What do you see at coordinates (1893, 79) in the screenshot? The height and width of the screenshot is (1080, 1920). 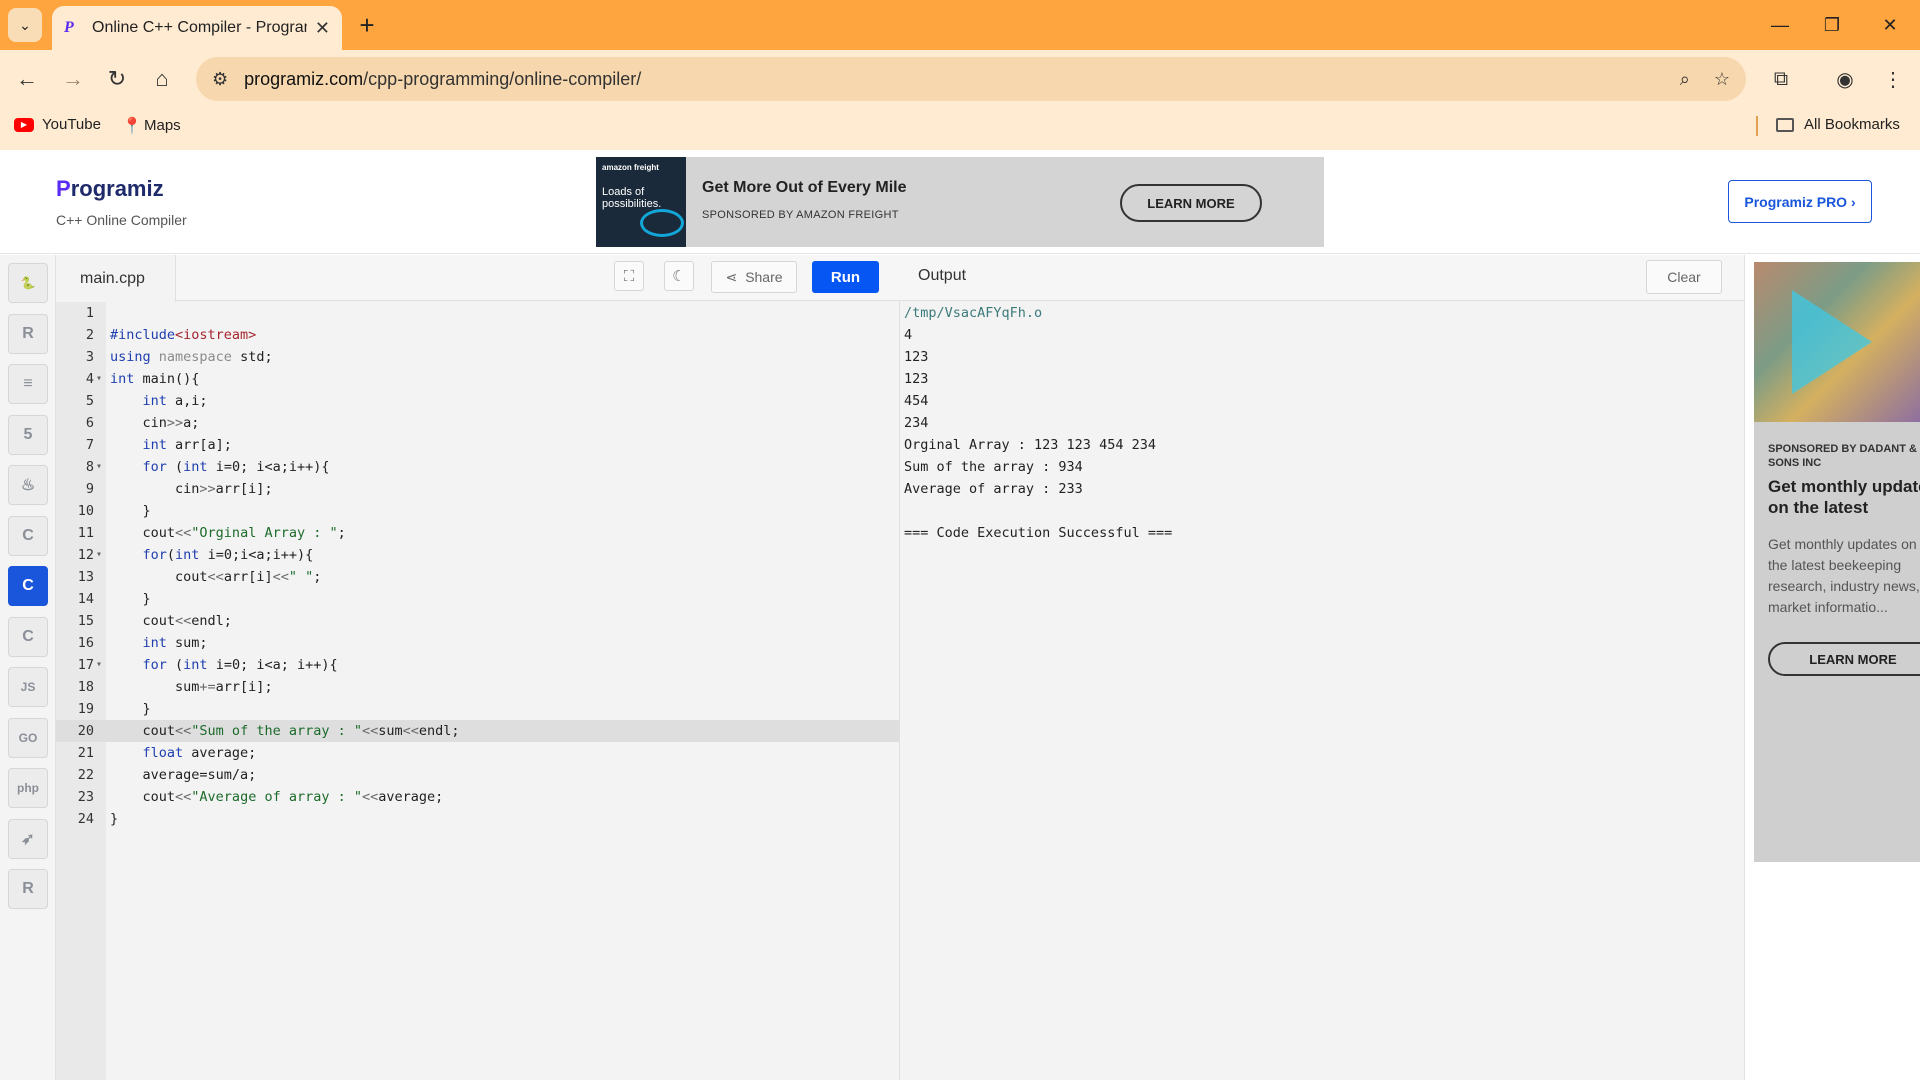 I see `menu-kebab-icon: ⋮` at bounding box center [1893, 79].